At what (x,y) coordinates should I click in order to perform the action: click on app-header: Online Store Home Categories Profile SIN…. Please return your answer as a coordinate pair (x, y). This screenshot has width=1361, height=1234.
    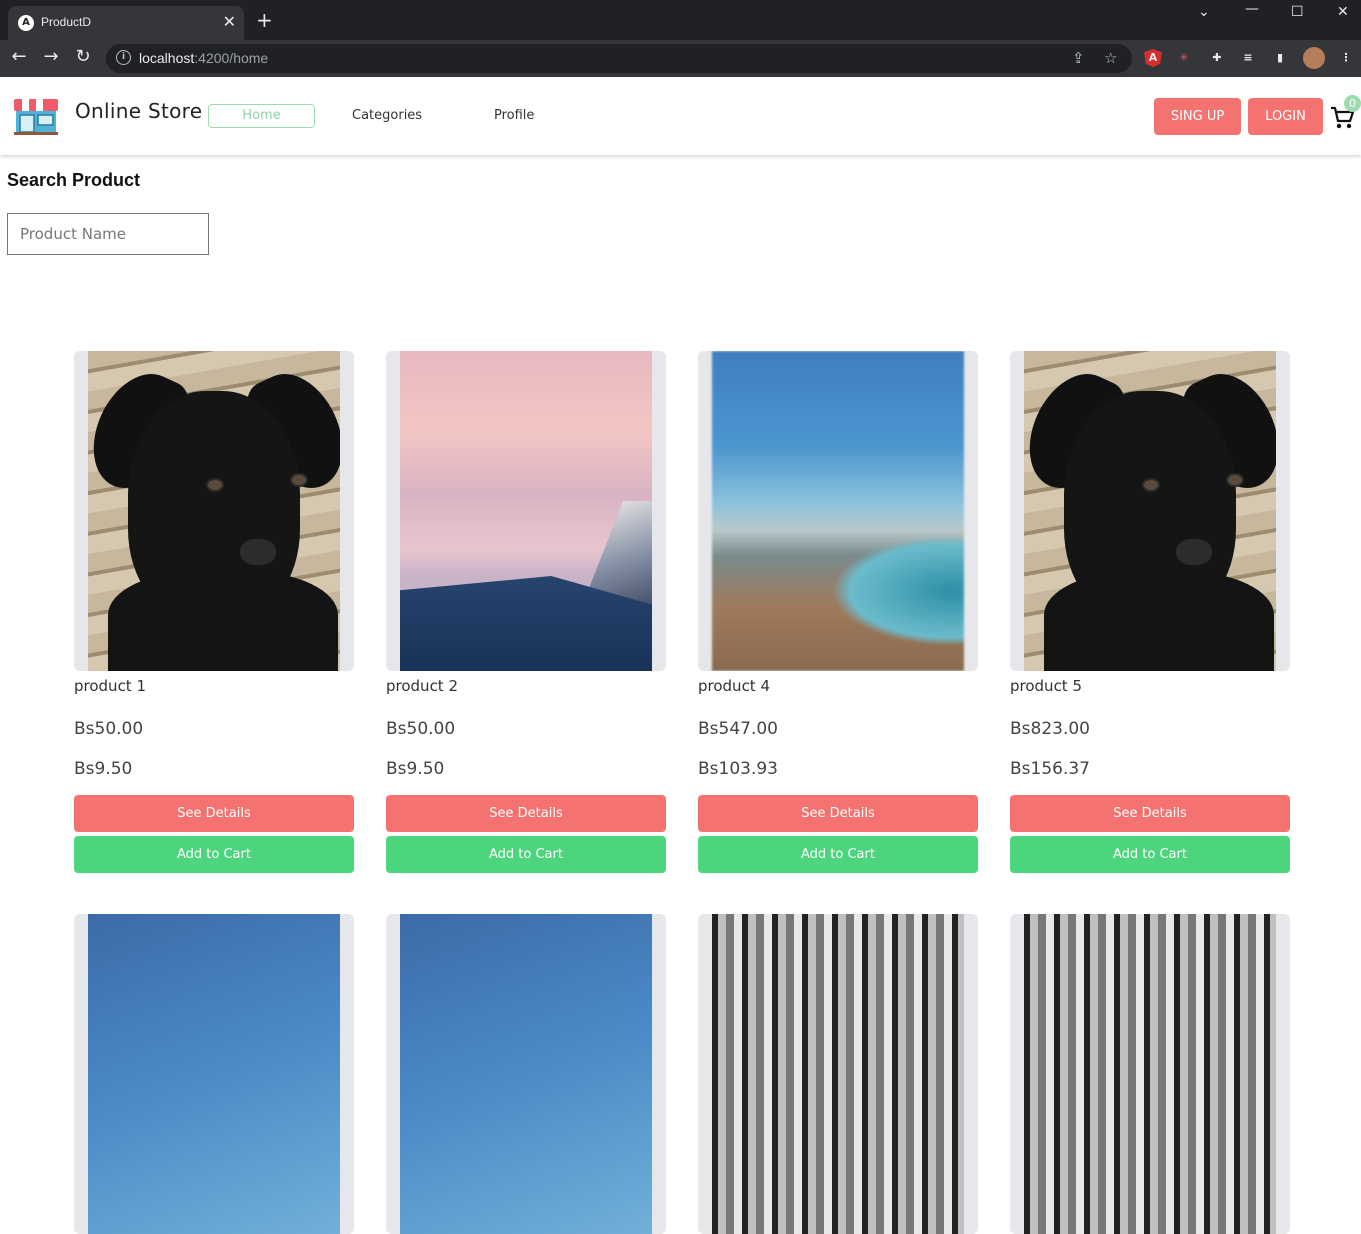
    Looking at the image, I should click on (680, 116).